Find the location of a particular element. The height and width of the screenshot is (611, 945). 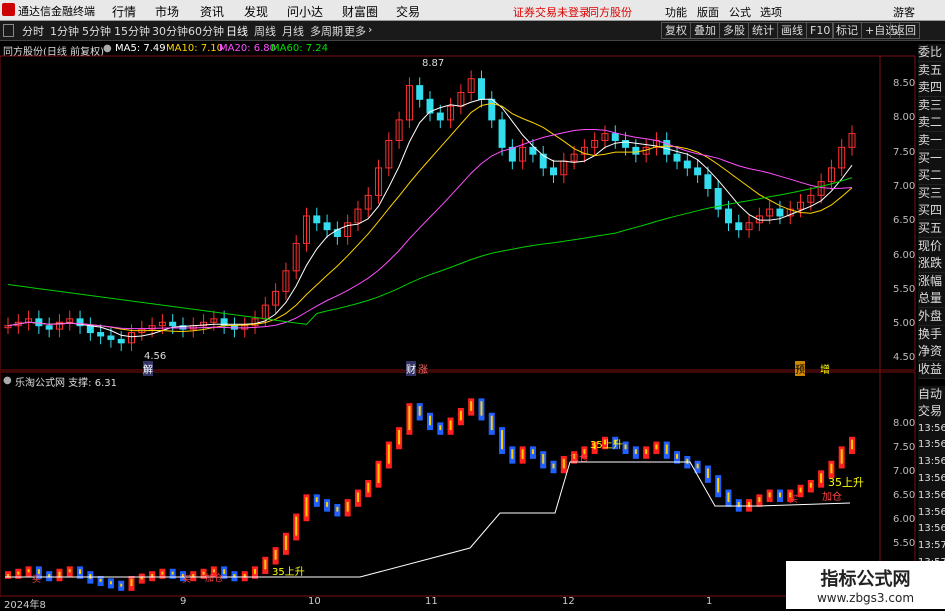

btn-f10: F10 is located at coordinates (820, 30).